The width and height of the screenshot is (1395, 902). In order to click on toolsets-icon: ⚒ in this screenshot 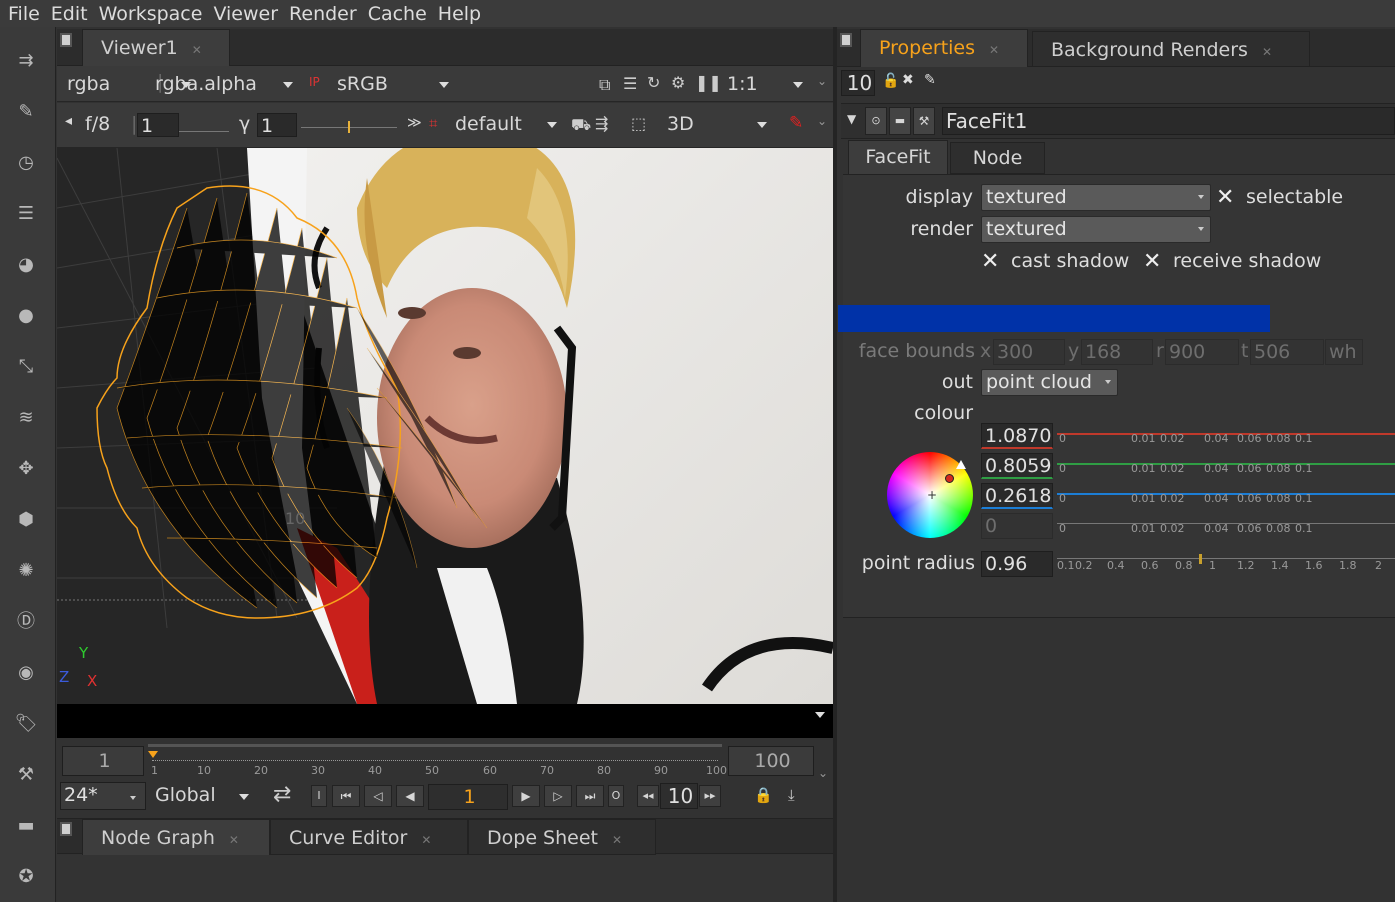, I will do `click(26, 775)`.